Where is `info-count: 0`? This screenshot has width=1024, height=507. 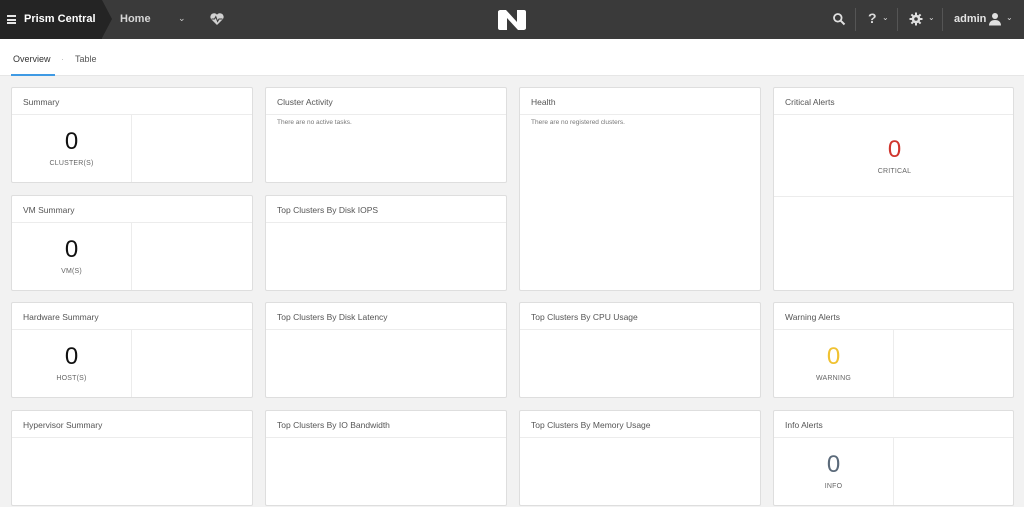
info-count: 0 is located at coordinates (833, 465).